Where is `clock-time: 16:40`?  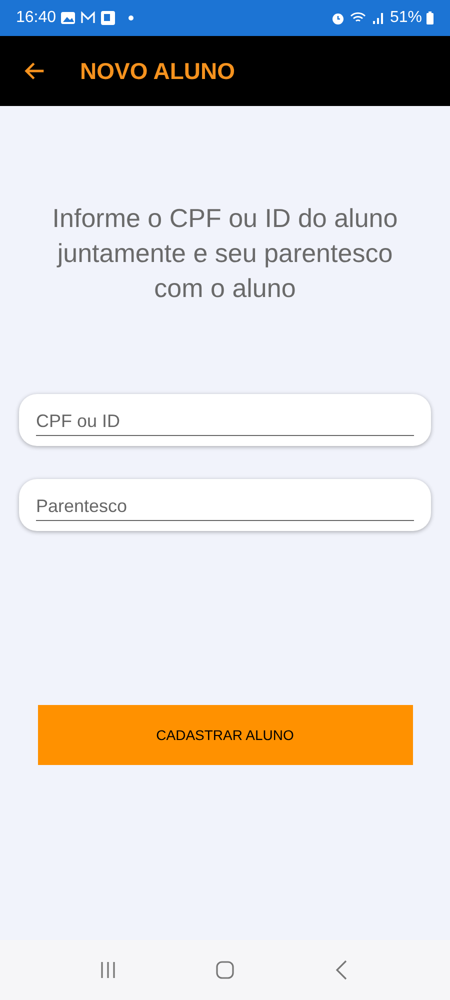 clock-time: 16:40 is located at coordinates (36, 18).